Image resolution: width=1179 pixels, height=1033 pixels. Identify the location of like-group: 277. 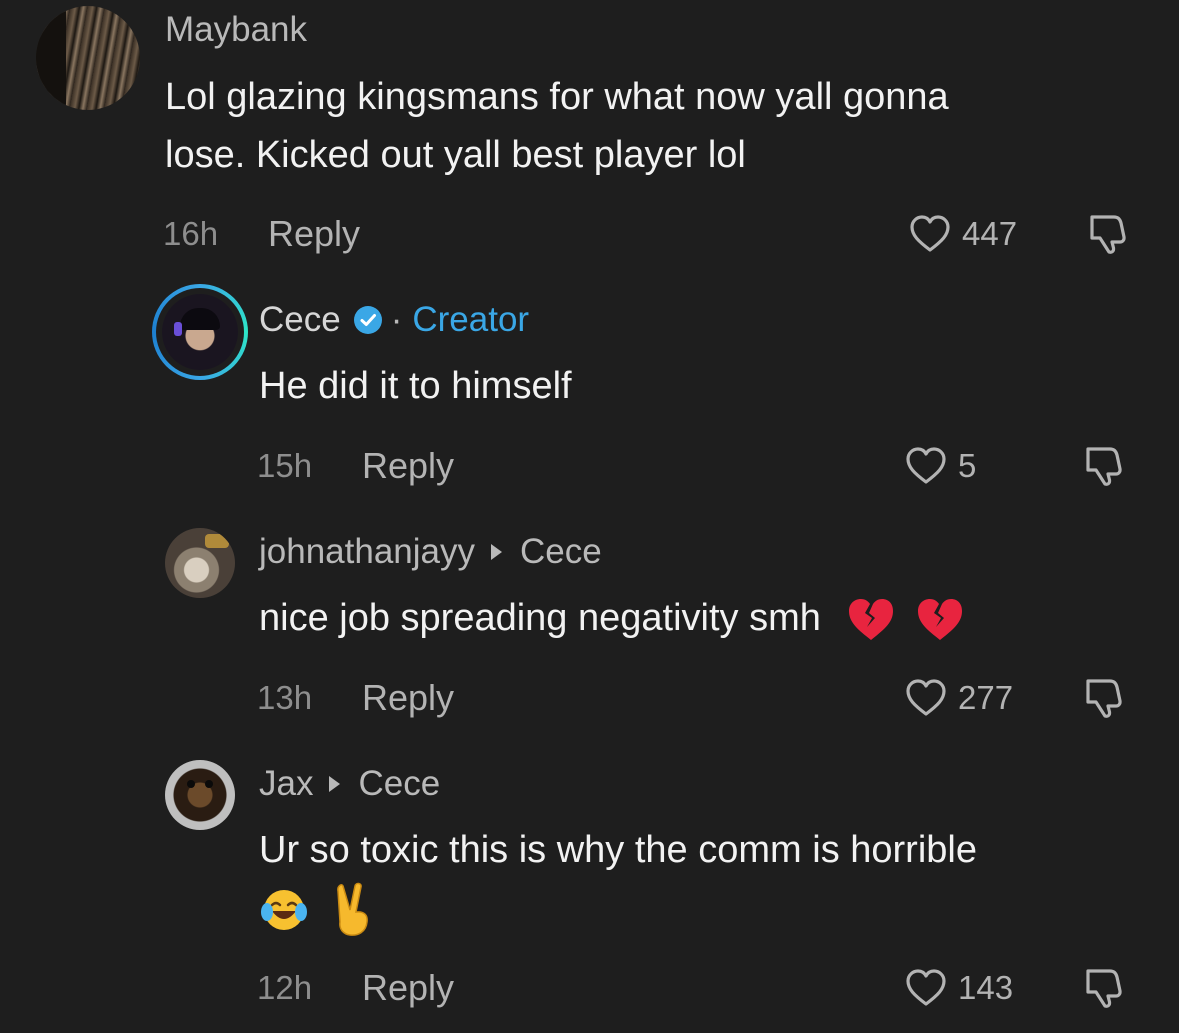
(958, 698).